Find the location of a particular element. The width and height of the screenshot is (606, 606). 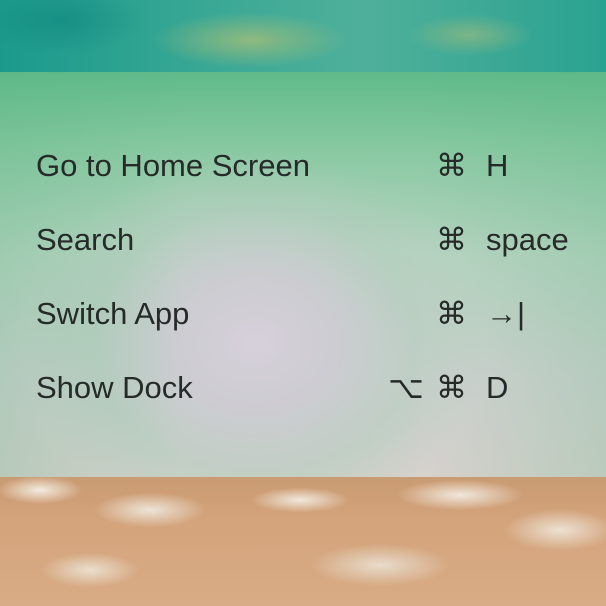

shortcut-key: space is located at coordinates (527, 239).